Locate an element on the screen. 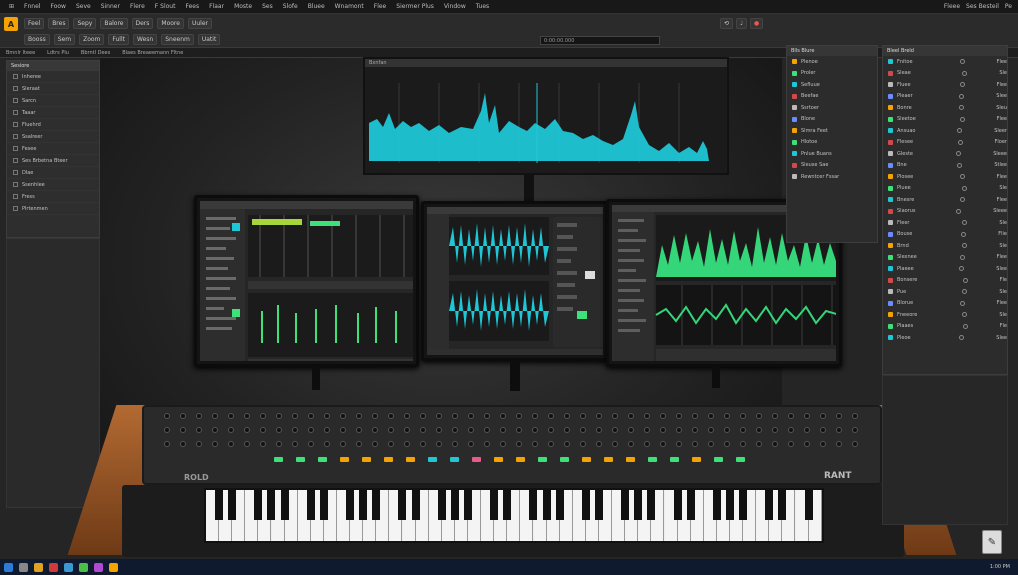 This screenshot has height=575, width=1018. toolbar-button: Booss is located at coordinates (37, 39).